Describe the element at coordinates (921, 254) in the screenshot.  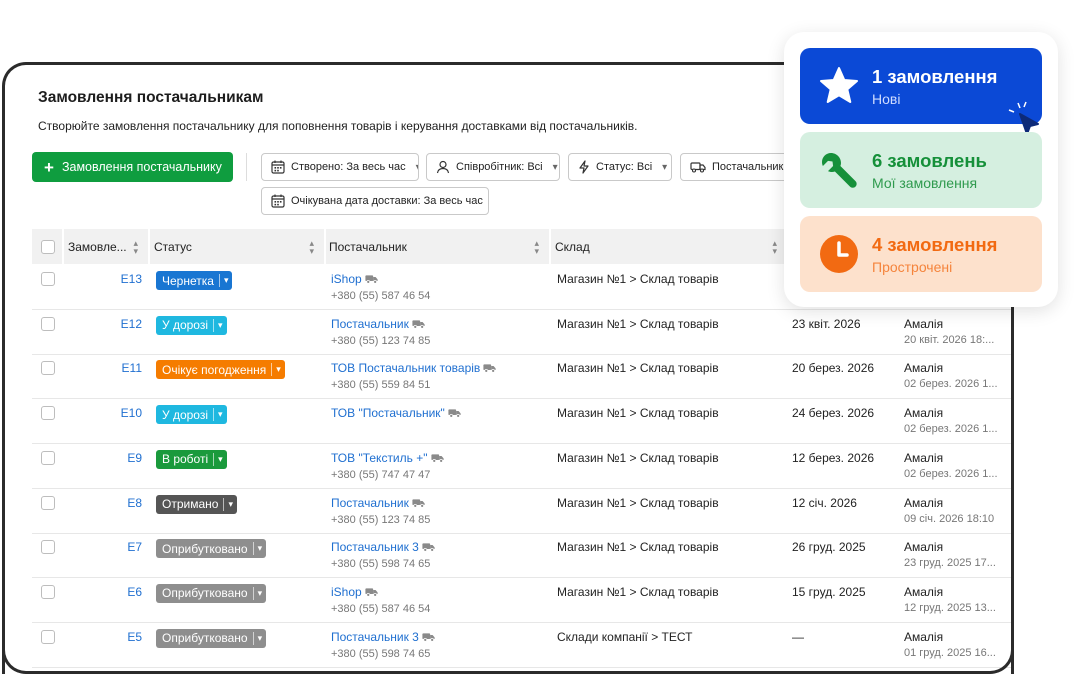
I see `summary-overdue-tile: 4 замовлення Прострочені` at that location.